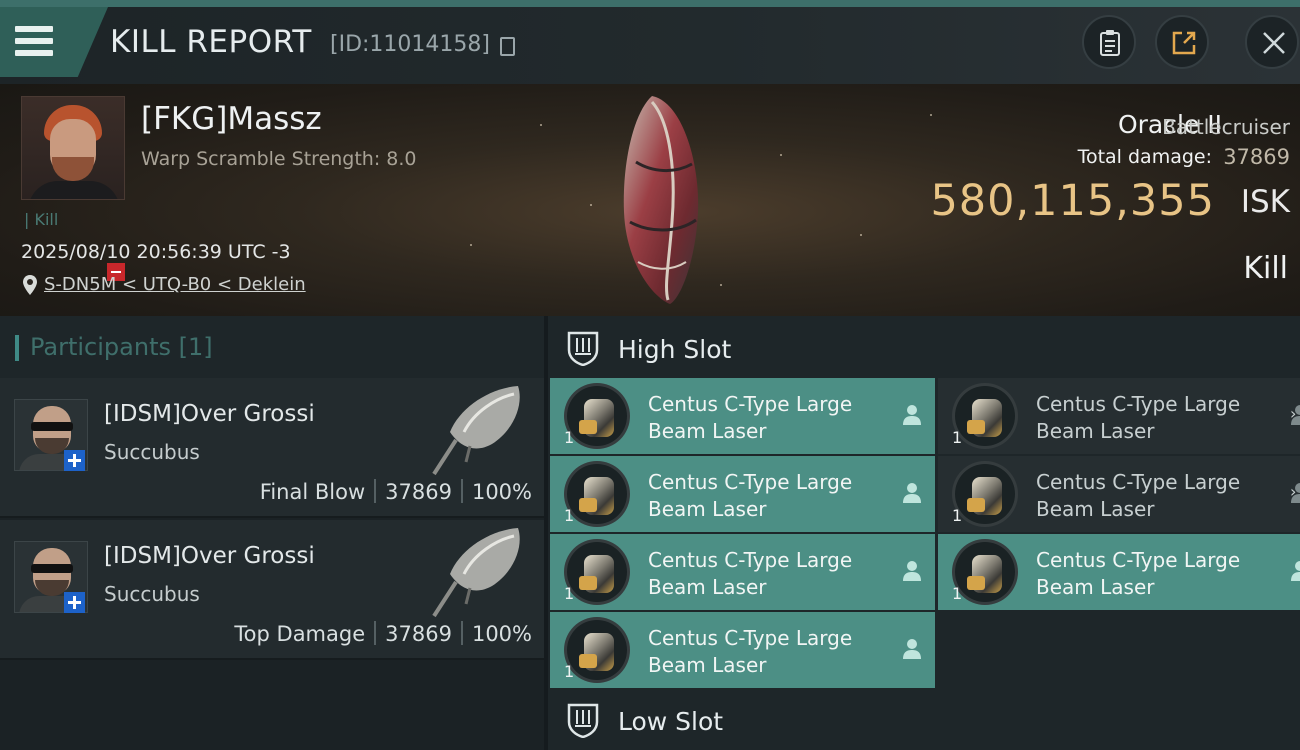 The image size is (1300, 750). I want to click on close-icon, so click(1274, 43).